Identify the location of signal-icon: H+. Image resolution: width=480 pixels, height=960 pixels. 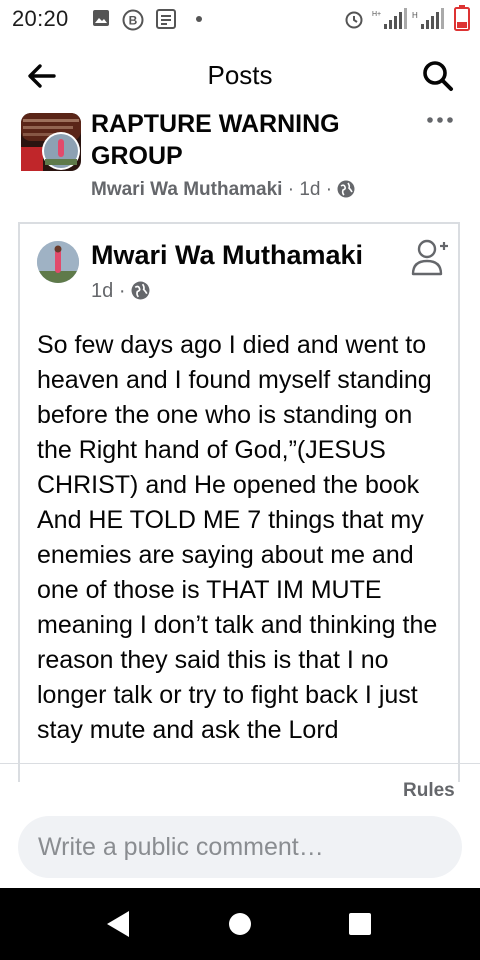
(389, 18).